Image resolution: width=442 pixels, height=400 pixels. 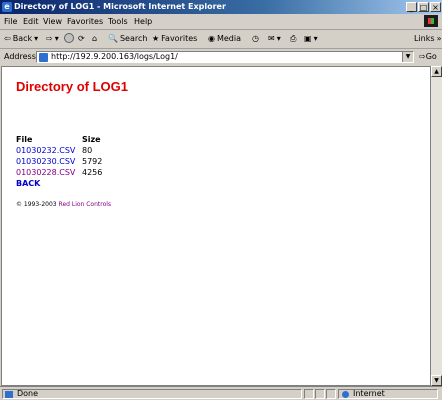 I want to click on file-size: 5792, so click(x=92, y=161).